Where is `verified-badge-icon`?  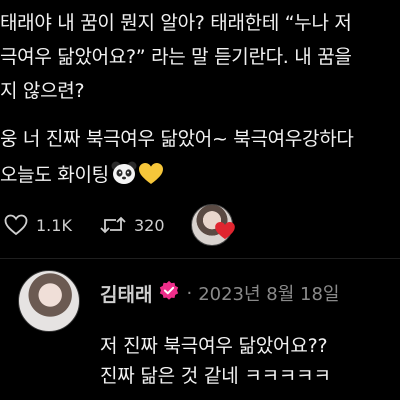
verified-badge-icon is located at coordinates (169, 293).